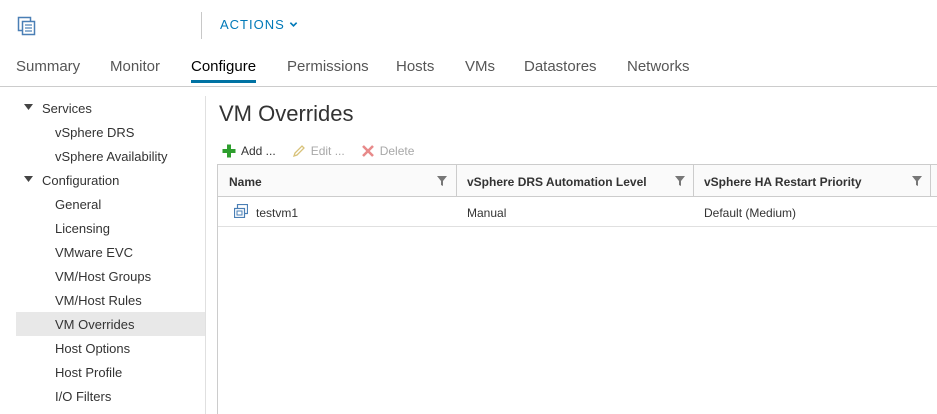  What do you see at coordinates (367, 151) in the screenshot?
I see `delete-x-icon` at bounding box center [367, 151].